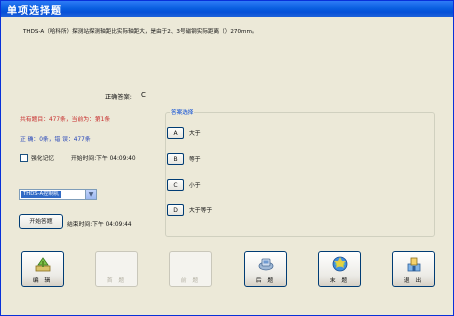 This screenshot has height=316, width=454. What do you see at coordinates (41, 221) in the screenshot?
I see `start-answer-button: 开始答题` at bounding box center [41, 221].